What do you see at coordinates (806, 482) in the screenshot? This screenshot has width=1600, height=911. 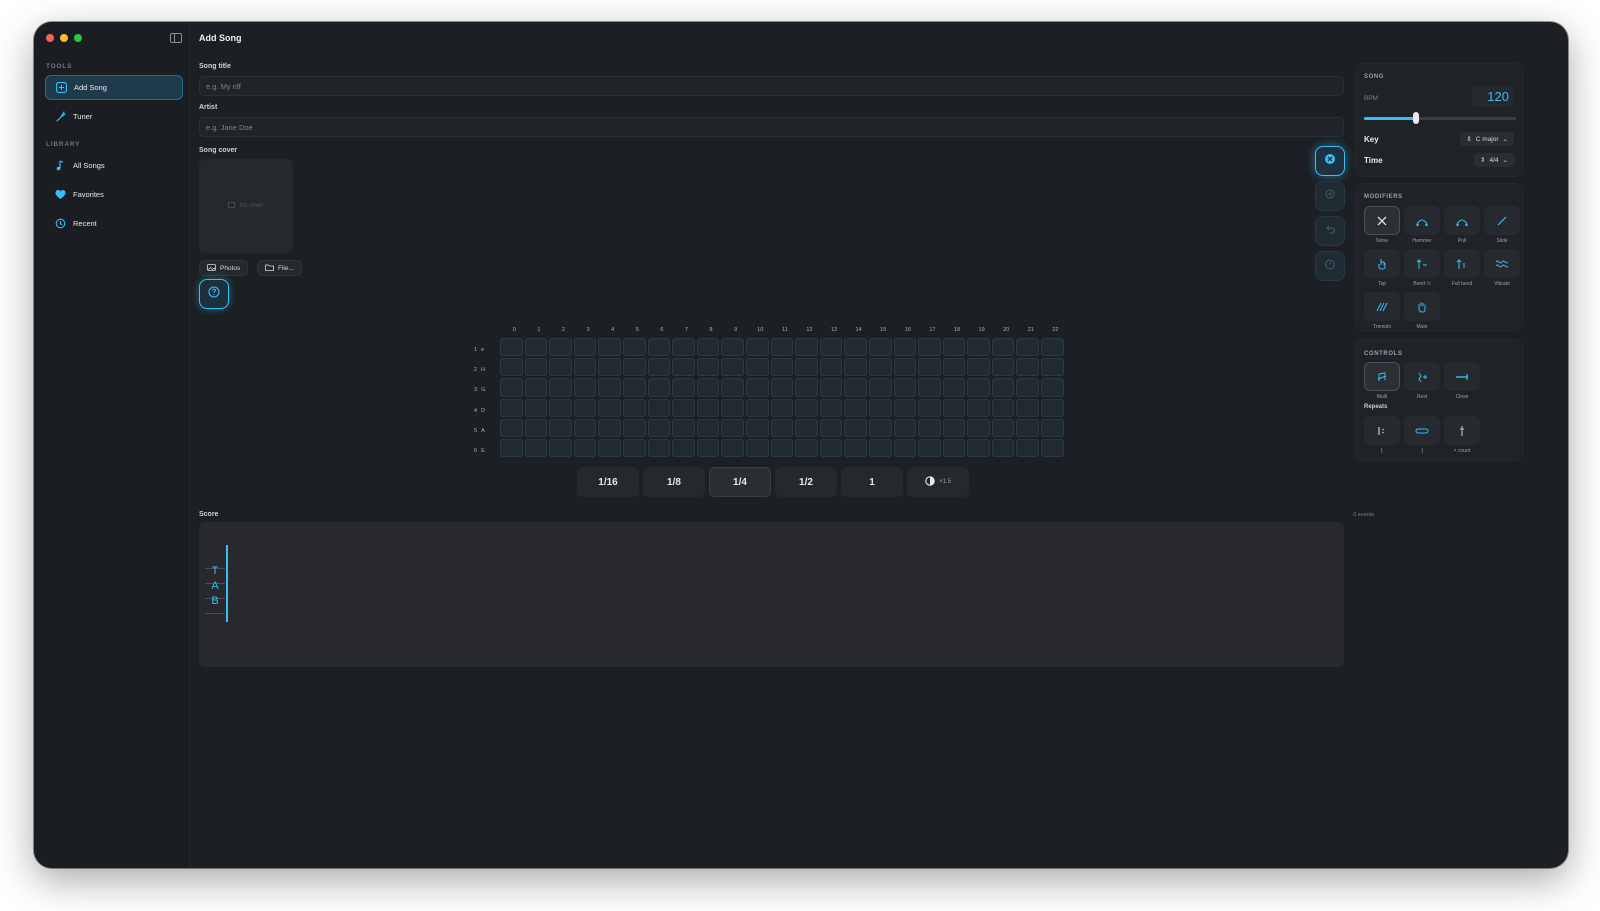 I see `duration-button: 1/2` at bounding box center [806, 482].